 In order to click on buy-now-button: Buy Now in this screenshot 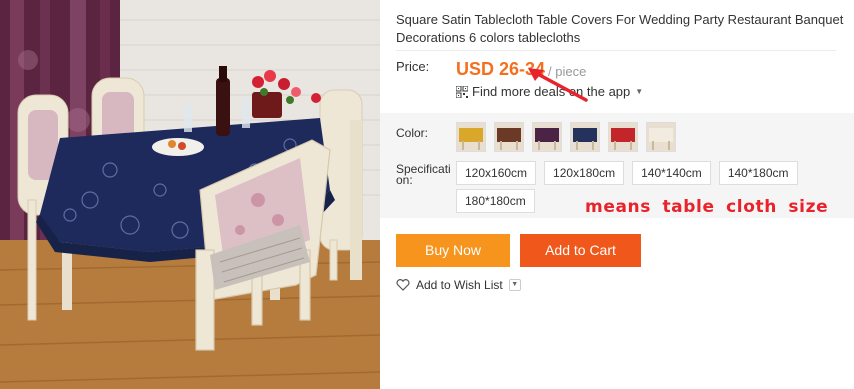, I will do `click(453, 250)`.